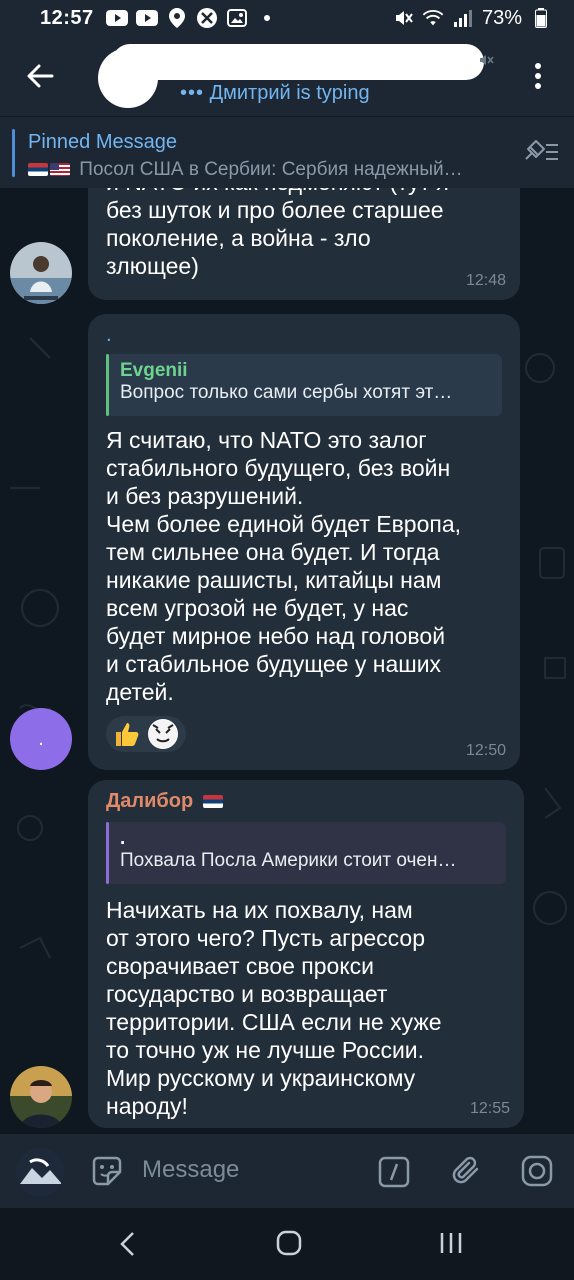 The height and width of the screenshot is (1280, 574). I want to click on typing-status: ••• Дмитрий is typing, so click(275, 93).